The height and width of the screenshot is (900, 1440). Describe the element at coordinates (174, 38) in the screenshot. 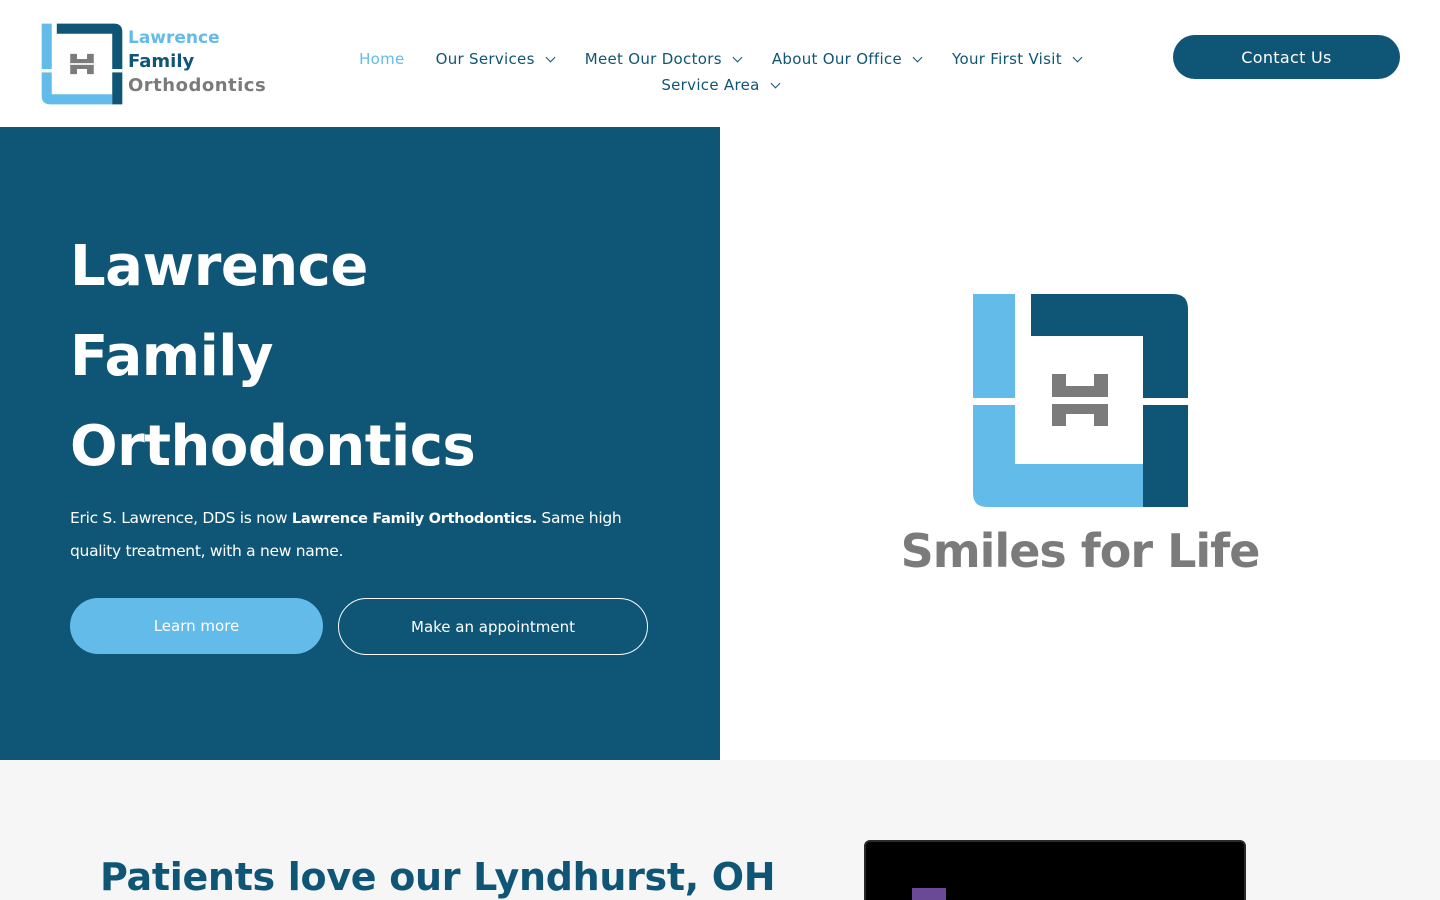

I see `logo-line-lawrence: Lawrence` at that location.